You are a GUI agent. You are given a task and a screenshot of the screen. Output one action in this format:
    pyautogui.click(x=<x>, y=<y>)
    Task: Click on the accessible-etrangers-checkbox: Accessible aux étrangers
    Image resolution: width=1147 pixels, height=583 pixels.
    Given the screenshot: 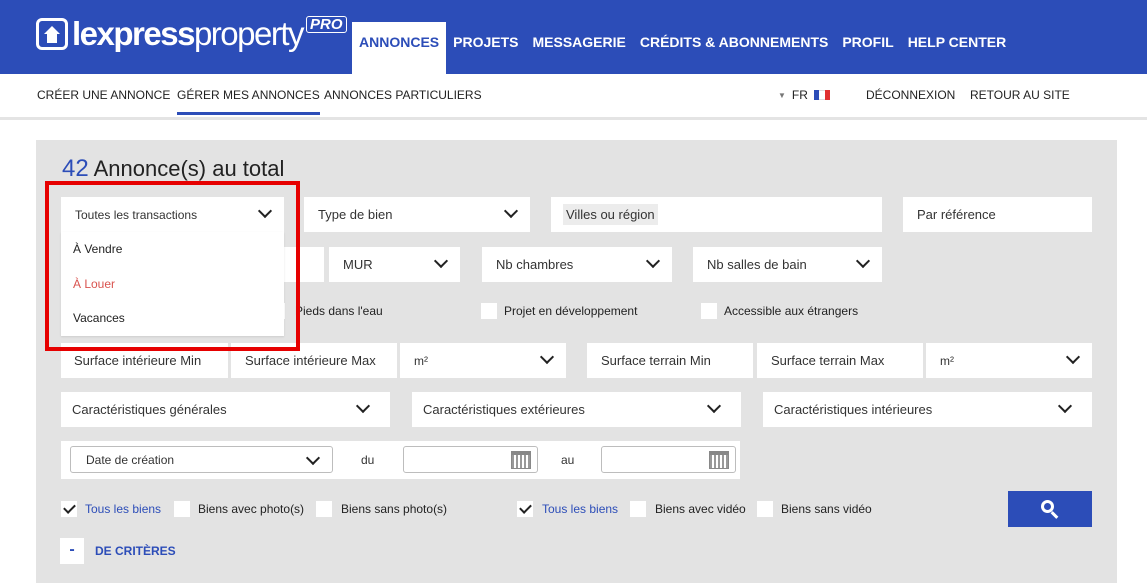 What is the action you would take?
    pyautogui.click(x=779, y=311)
    